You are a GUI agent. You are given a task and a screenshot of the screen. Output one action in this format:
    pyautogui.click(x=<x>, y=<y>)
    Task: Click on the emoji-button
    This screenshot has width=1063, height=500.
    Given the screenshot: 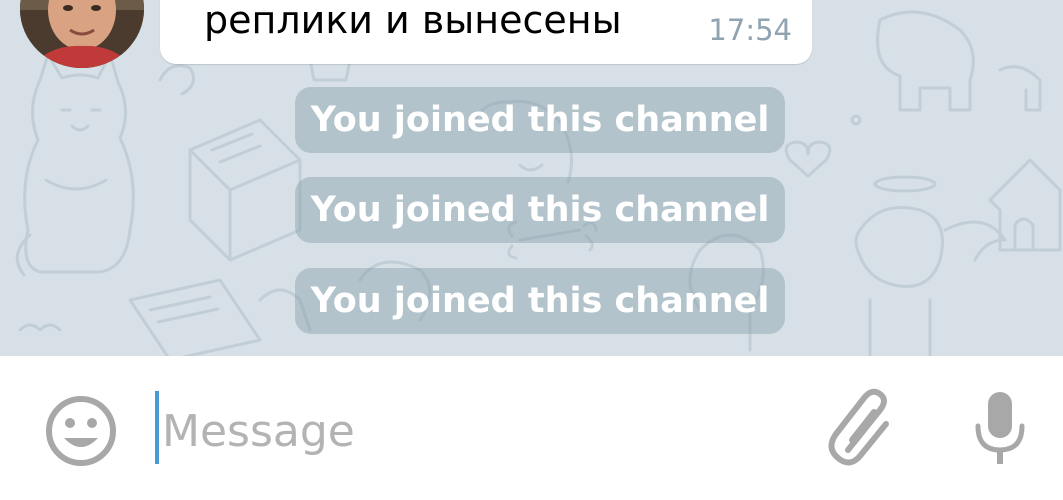 What is the action you would take?
    pyautogui.click(x=81, y=431)
    